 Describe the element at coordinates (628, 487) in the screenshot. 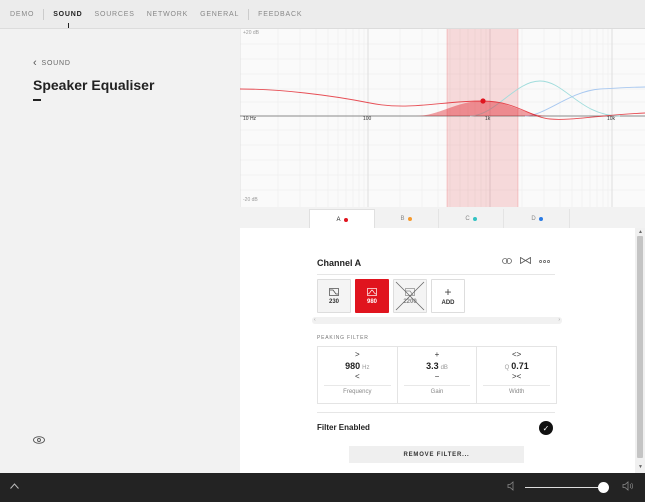

I see `volume-high-icon` at that location.